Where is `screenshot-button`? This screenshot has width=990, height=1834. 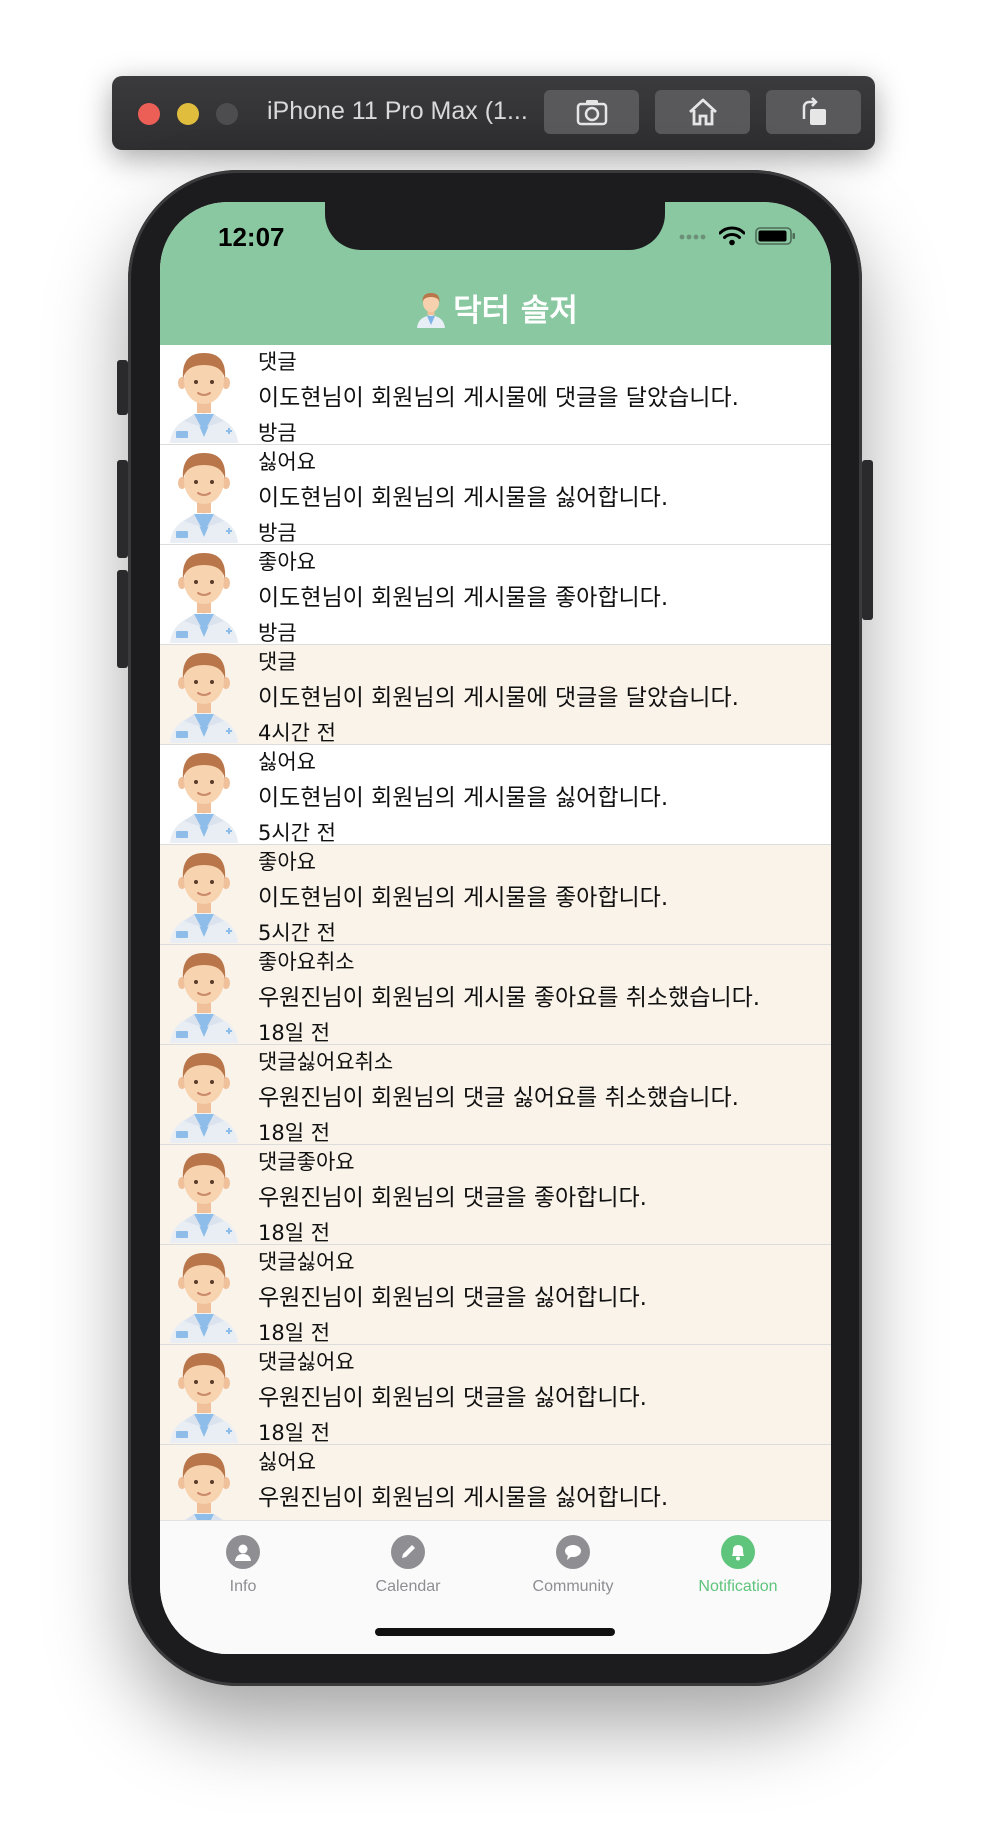 screenshot-button is located at coordinates (591, 112).